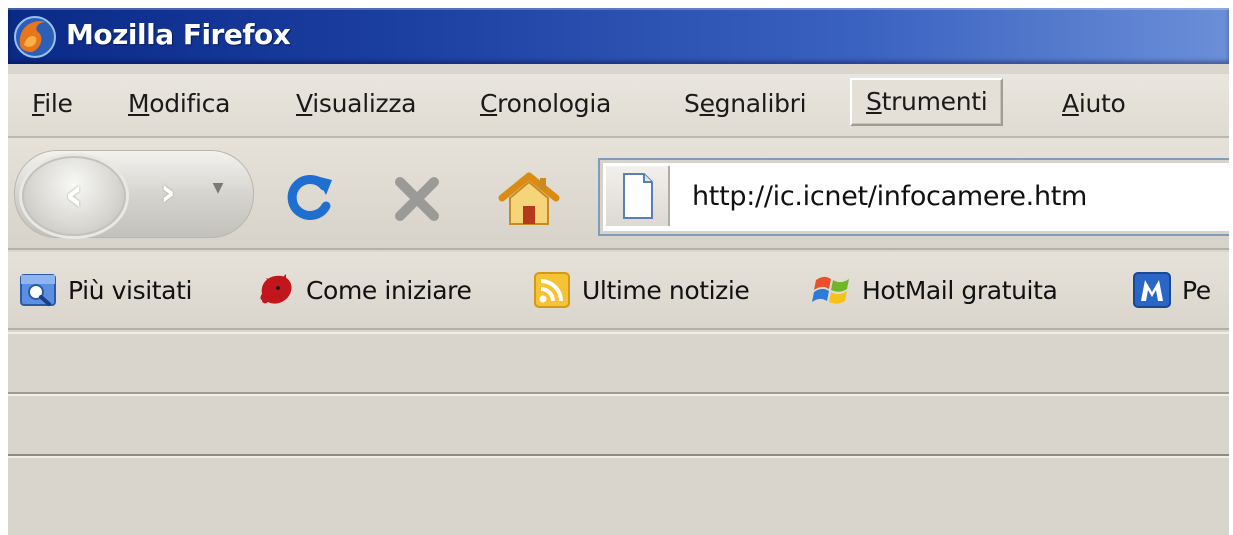 Image resolution: width=1233 pixels, height=535 pixels. Describe the element at coordinates (618, 36) in the screenshot. I see `title-bar: Mozilla Firefox` at that location.